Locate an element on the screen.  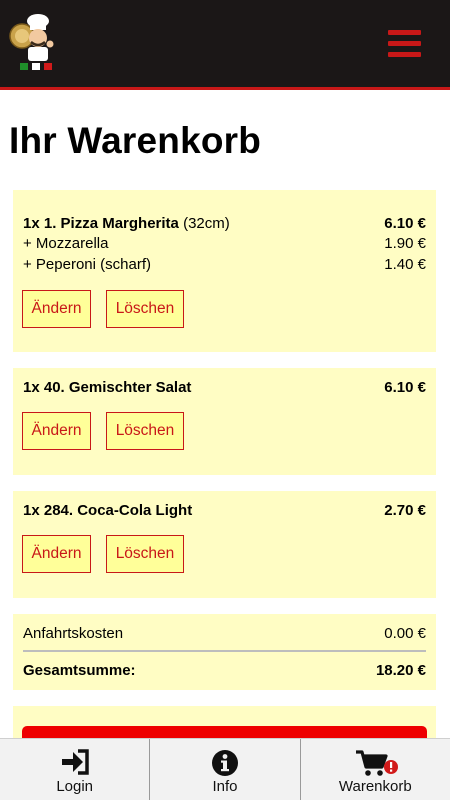
summary-divider is located at coordinates (224, 651).